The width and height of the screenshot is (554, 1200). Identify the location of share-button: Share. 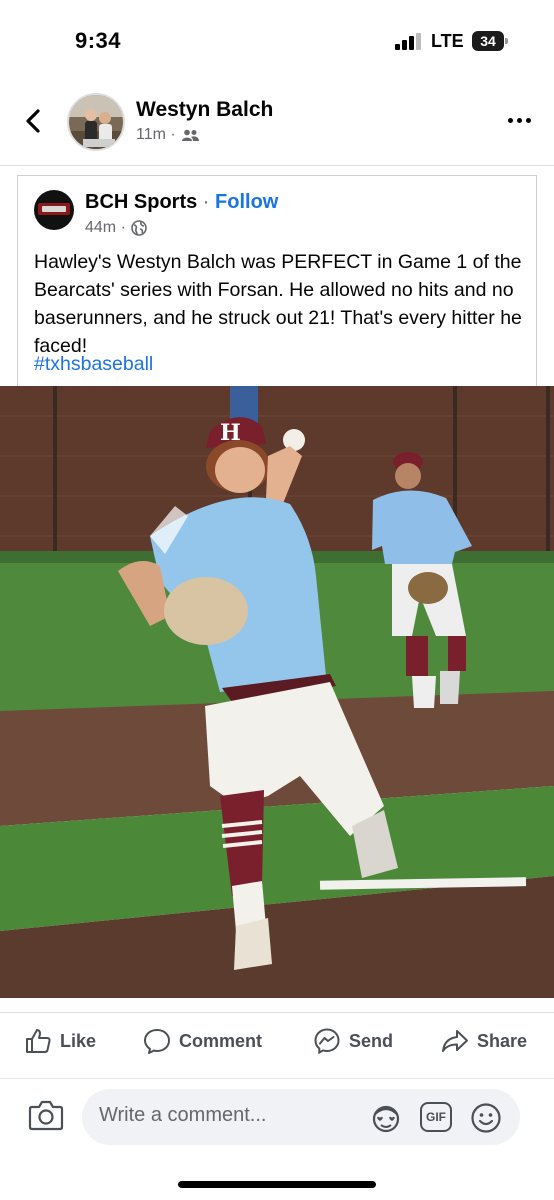
(484, 1041).